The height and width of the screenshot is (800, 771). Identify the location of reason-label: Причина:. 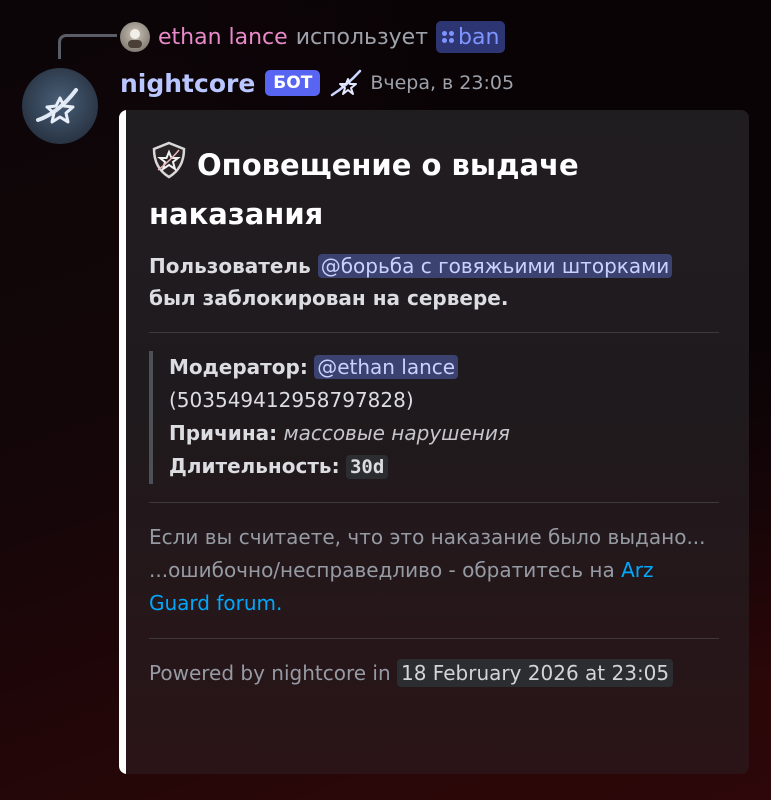
(223, 433).